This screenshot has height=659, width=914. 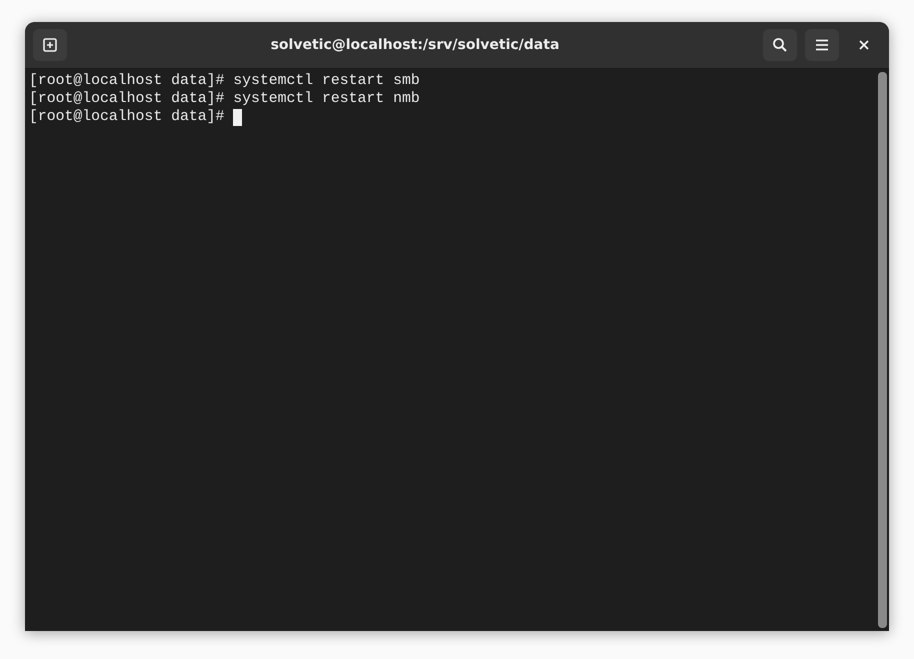 I want to click on new-tab-button, so click(x=50, y=45).